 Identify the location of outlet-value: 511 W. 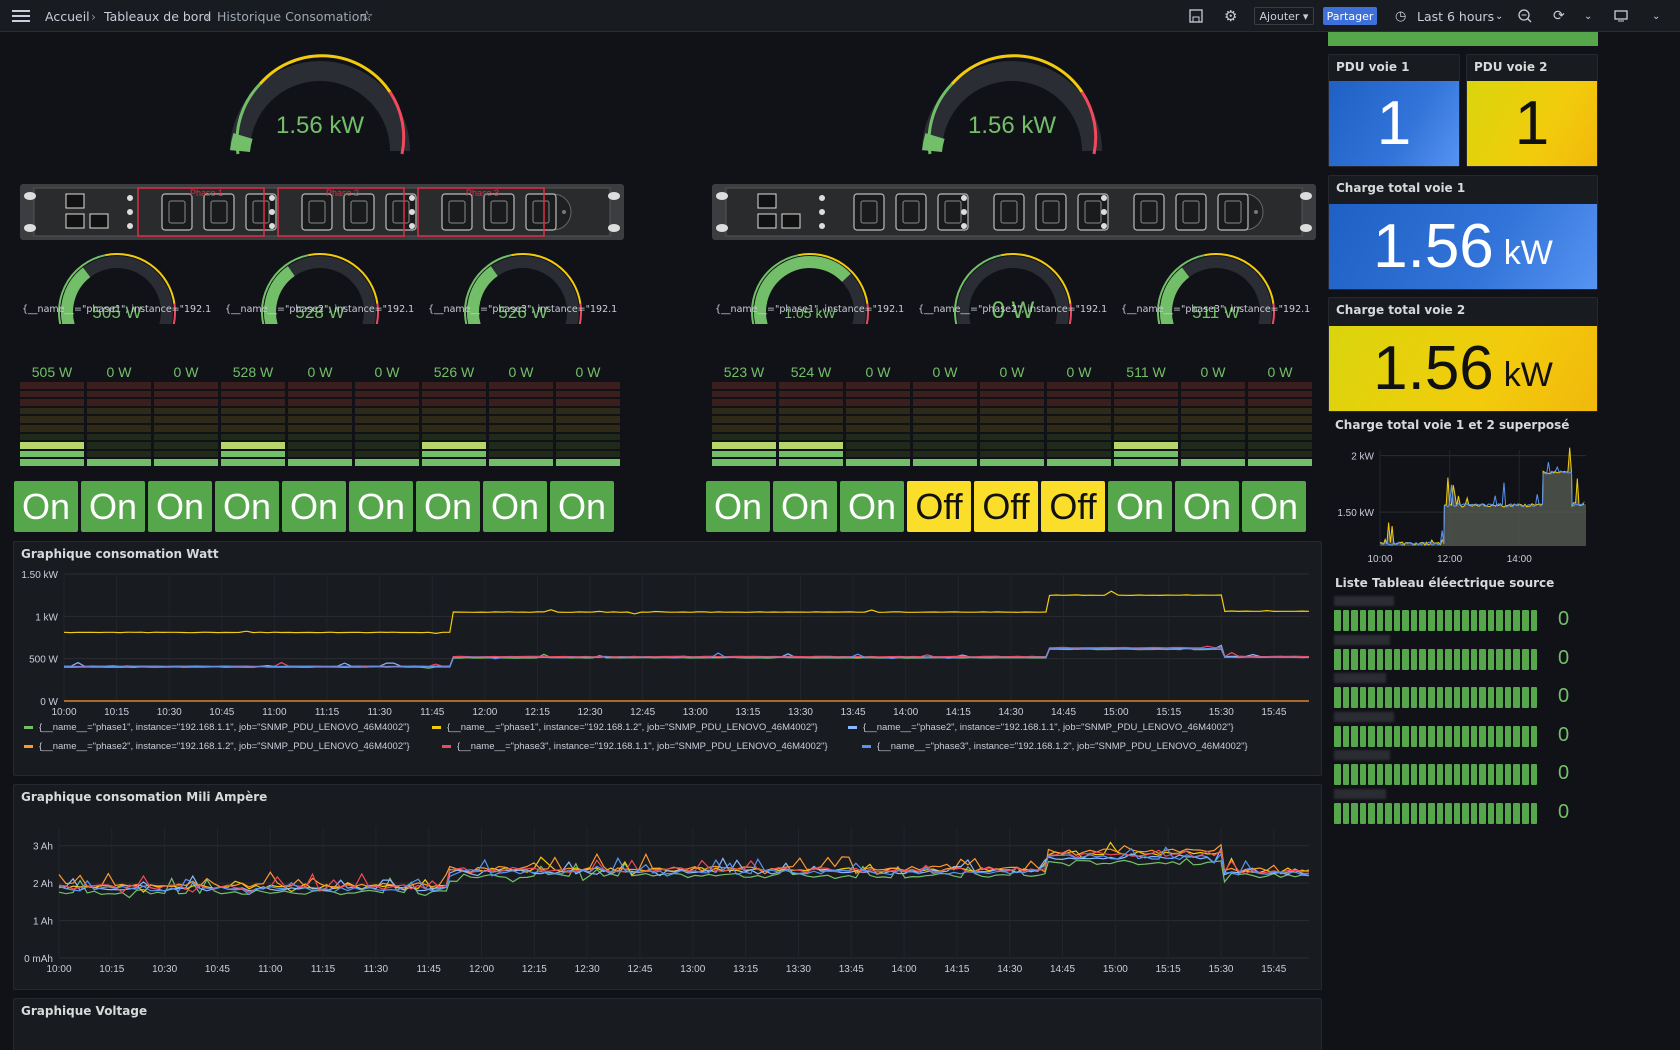
(1146, 372).